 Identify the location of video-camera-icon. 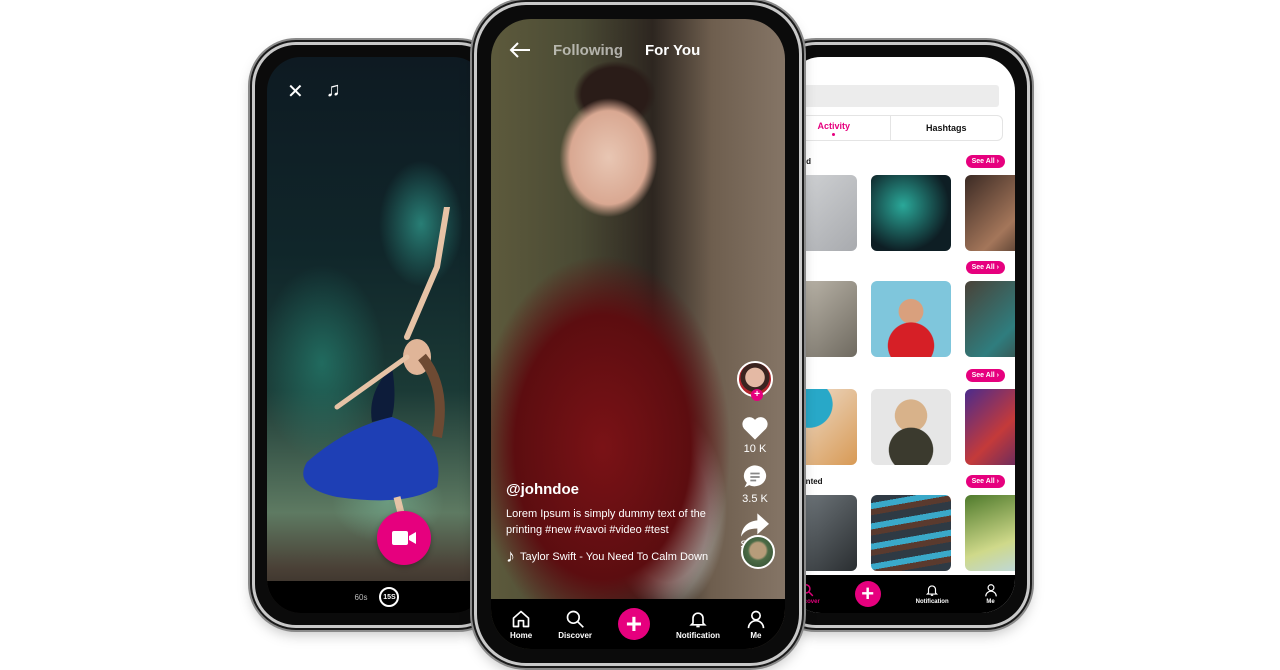
(404, 538).